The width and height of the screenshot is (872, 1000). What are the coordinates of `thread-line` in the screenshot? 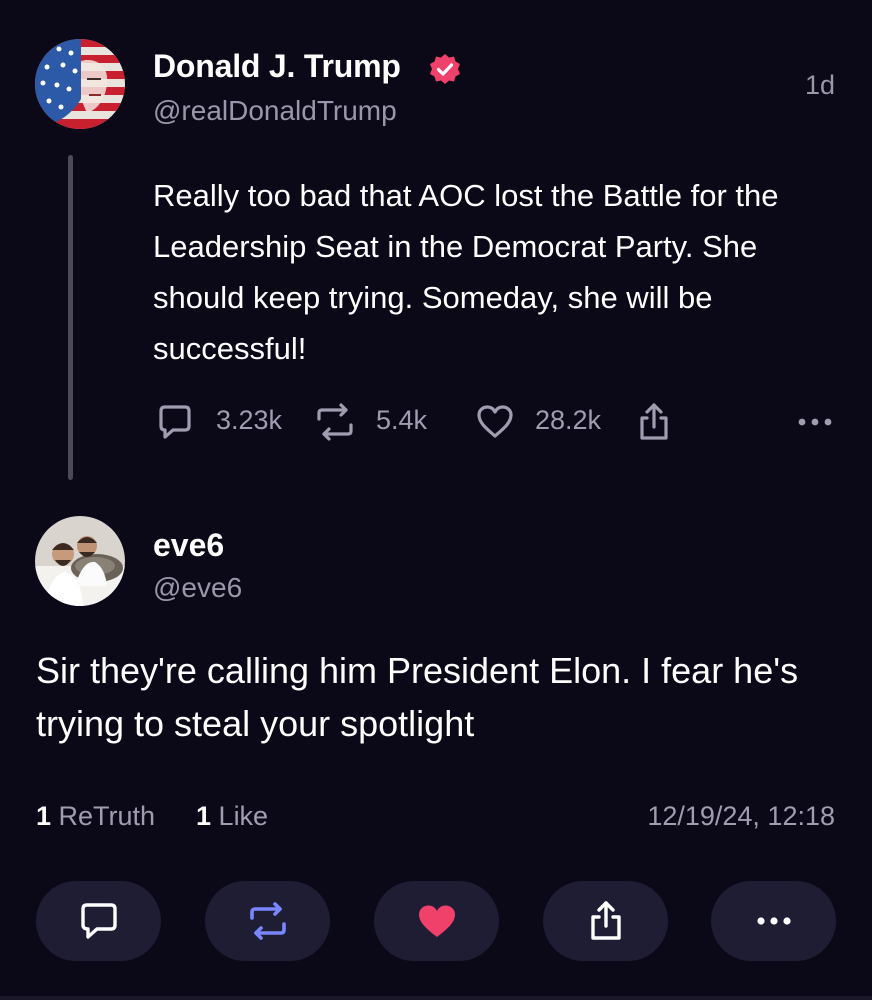 It's located at (70, 317).